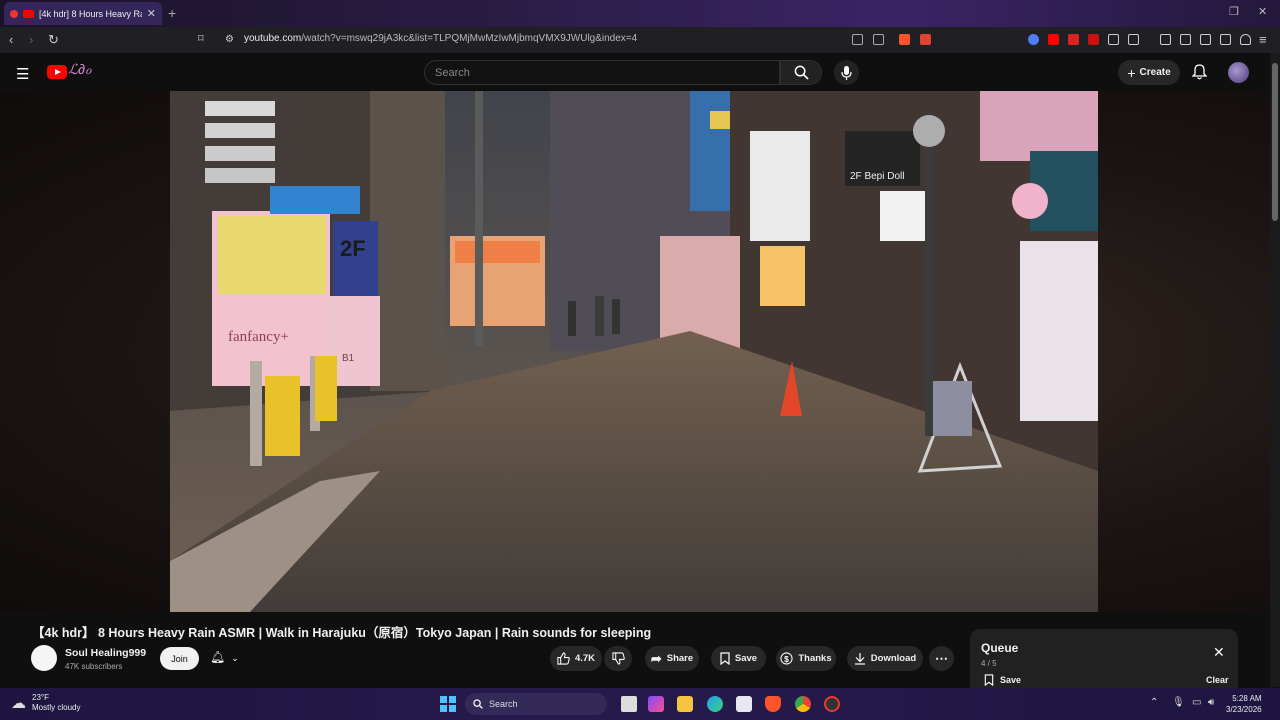 The image size is (1280, 720). What do you see at coordinates (680, 658) in the screenshot?
I see `share-label: Share` at bounding box center [680, 658].